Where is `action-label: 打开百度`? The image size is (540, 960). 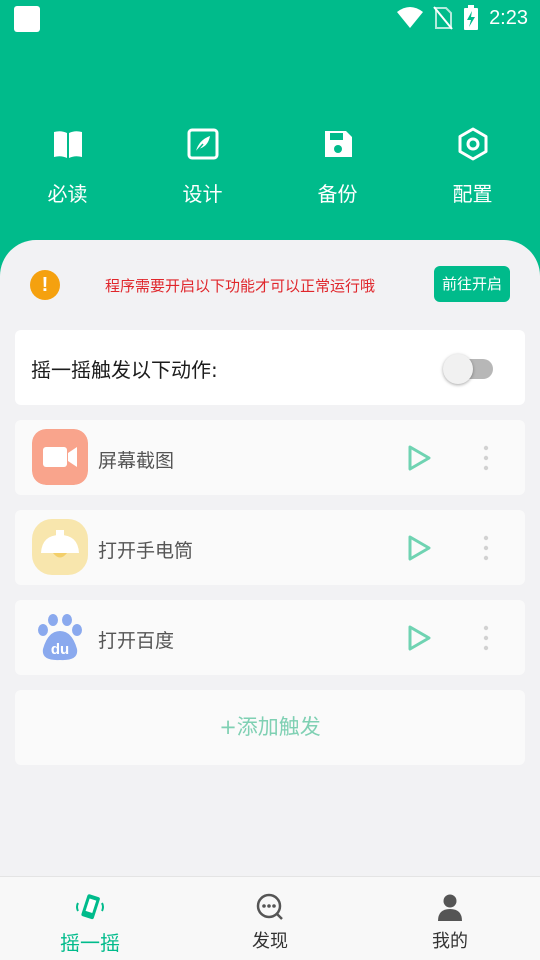 action-label: 打开百度 is located at coordinates (136, 641).